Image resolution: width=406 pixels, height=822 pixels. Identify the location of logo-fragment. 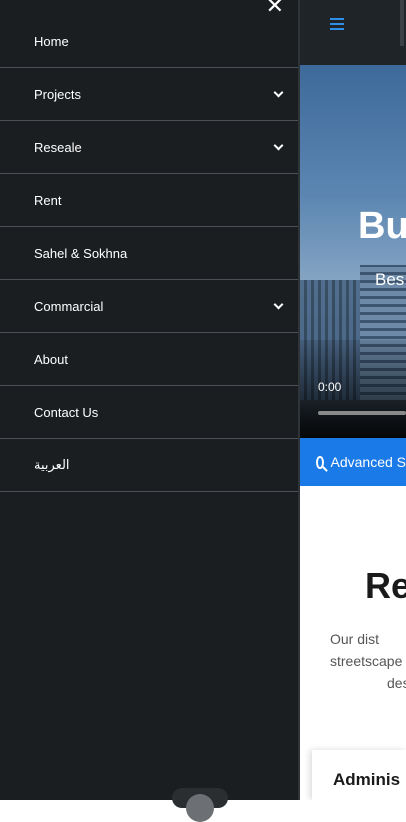
(402, 23).